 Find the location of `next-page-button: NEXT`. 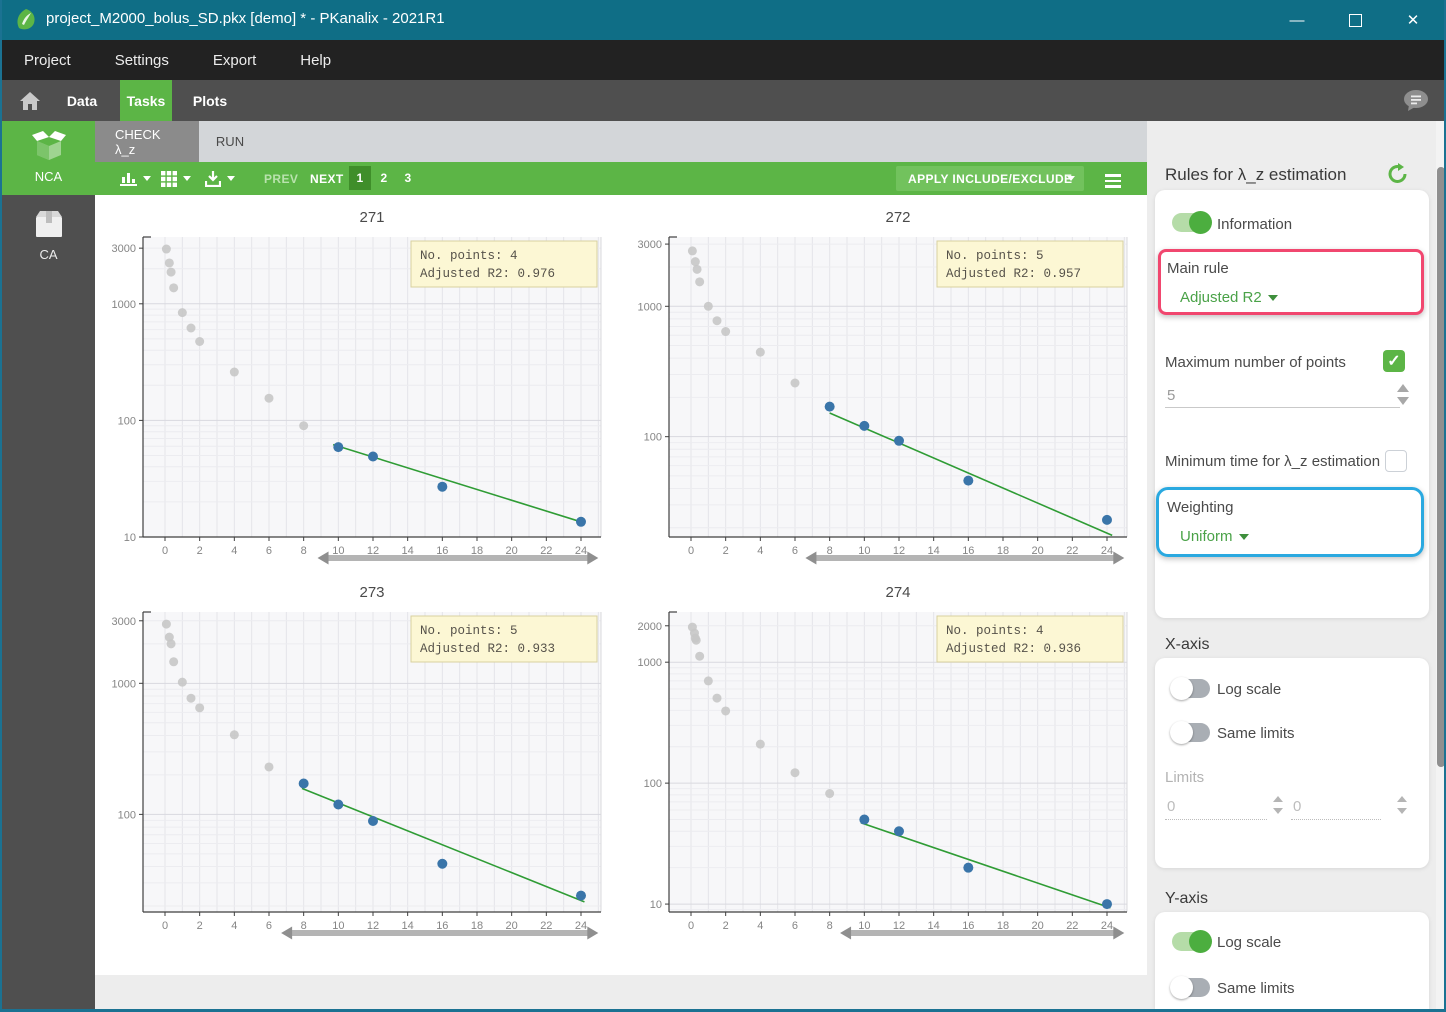

next-page-button: NEXT is located at coordinates (327, 178).